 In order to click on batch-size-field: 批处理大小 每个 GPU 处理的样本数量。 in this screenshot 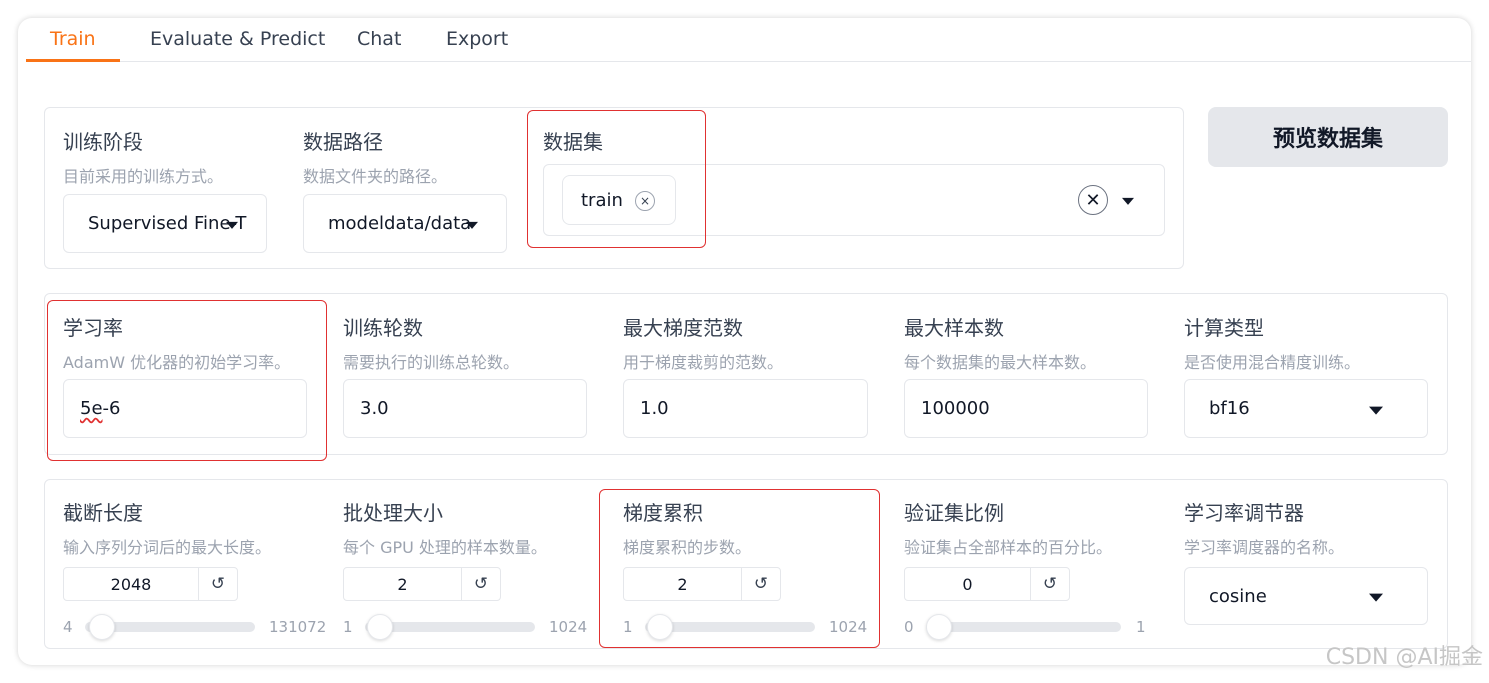, I will do `click(445, 527)`.